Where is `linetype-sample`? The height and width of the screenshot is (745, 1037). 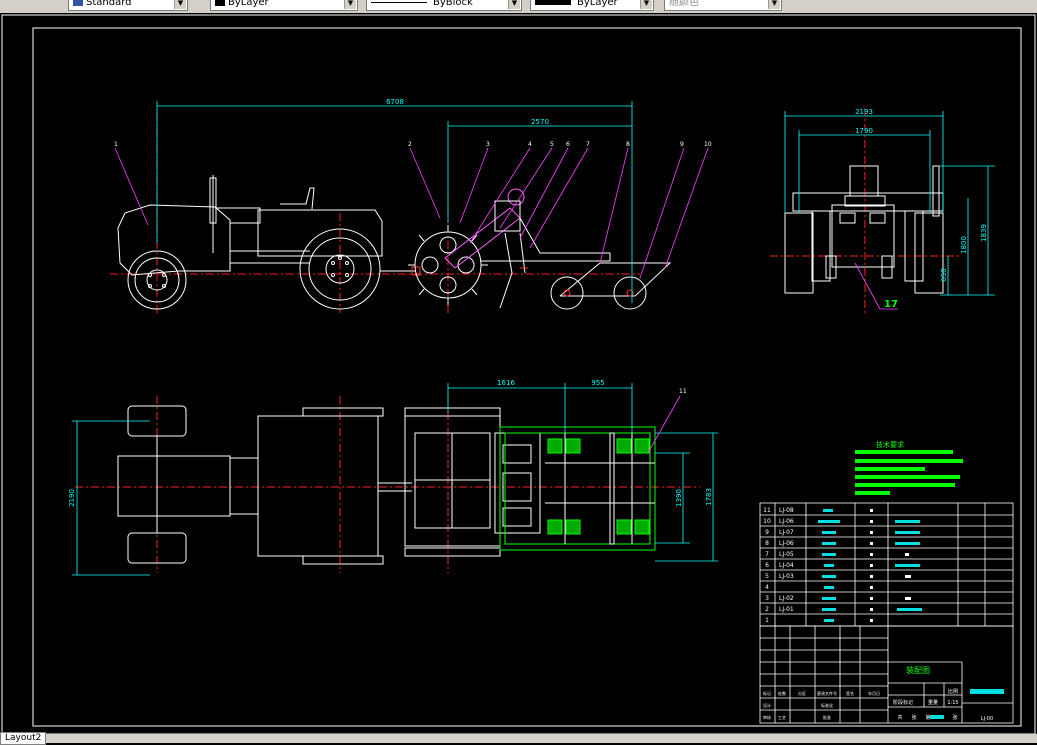
linetype-sample is located at coordinates (399, 2).